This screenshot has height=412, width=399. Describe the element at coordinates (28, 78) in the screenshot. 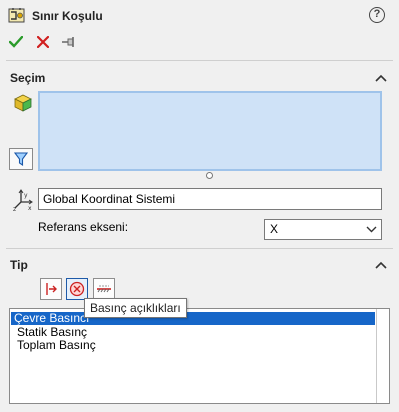

I see `selection-section-title: Seçim` at that location.